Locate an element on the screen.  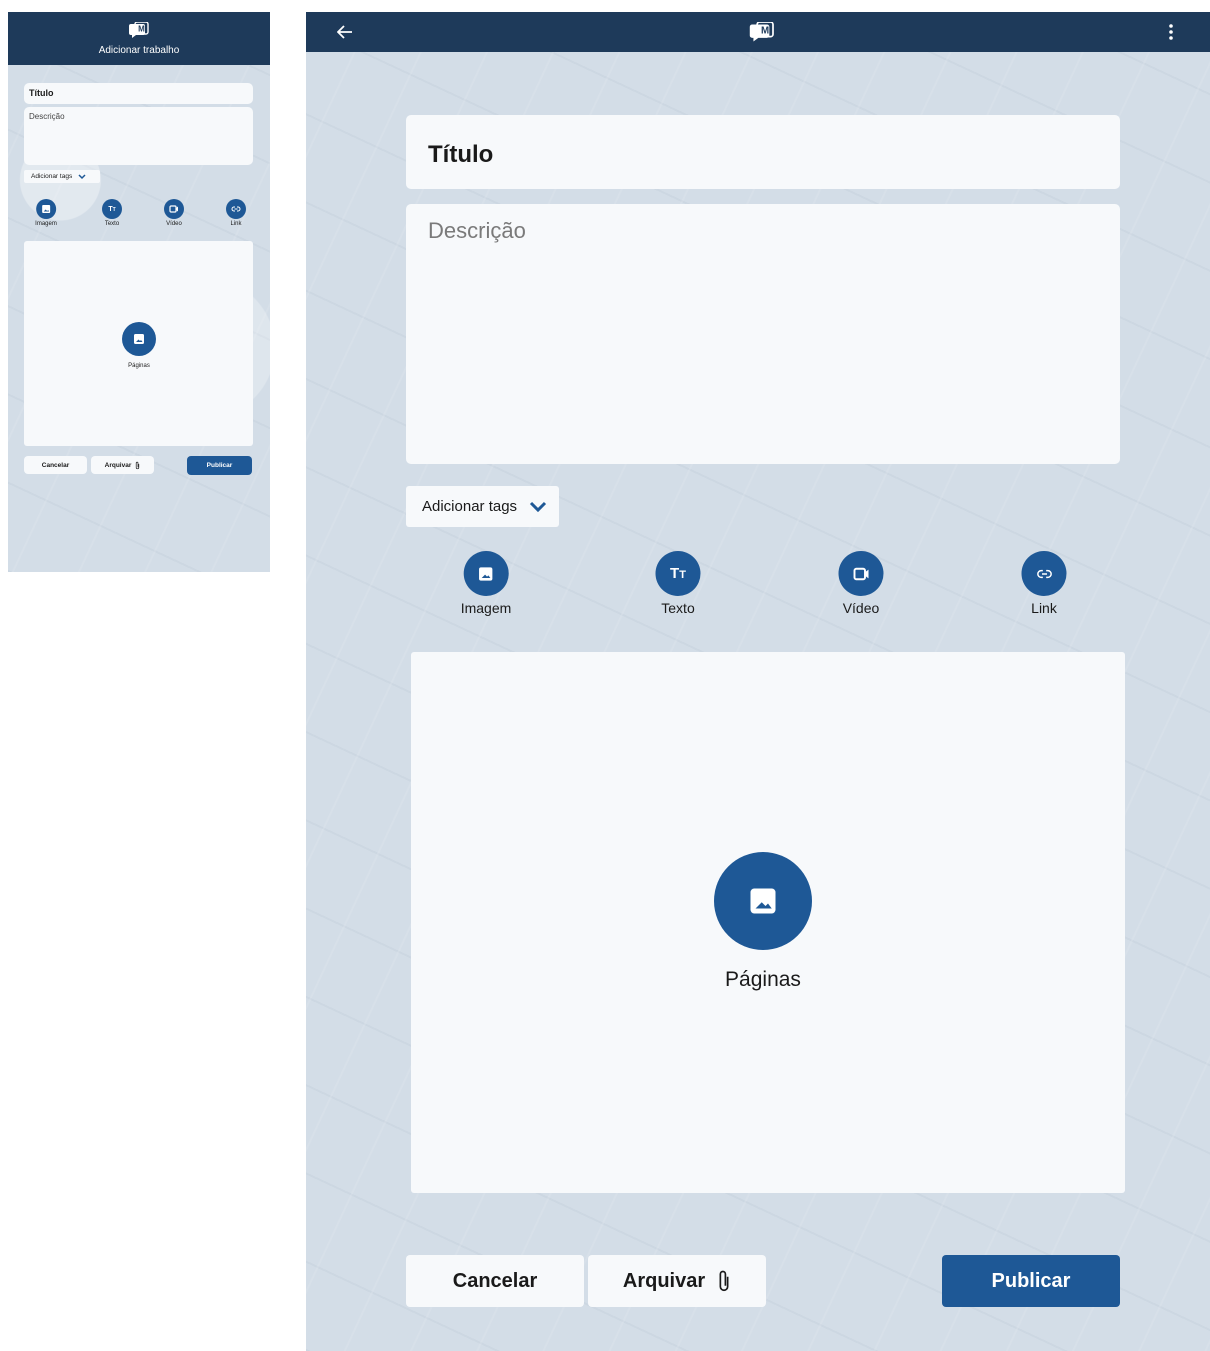
more-vert-icon is located at coordinates (1171, 32).